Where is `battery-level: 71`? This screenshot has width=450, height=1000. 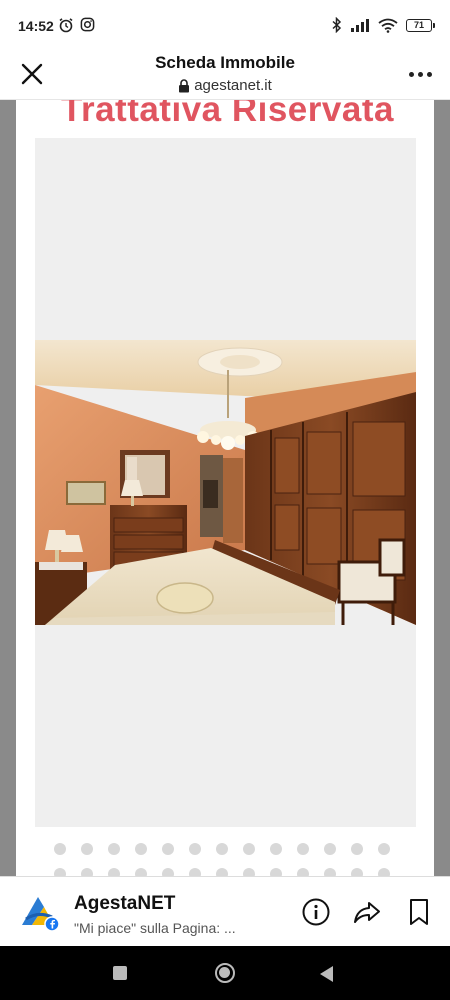
battery-level: 71 is located at coordinates (418, 24).